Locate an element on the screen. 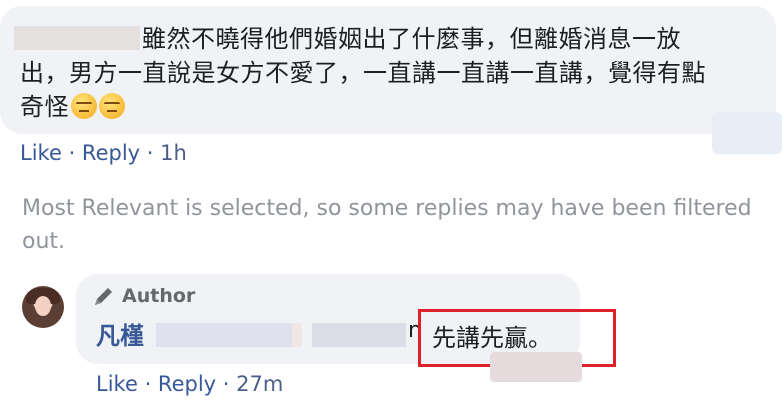  reaction-count-redacted is located at coordinates (536, 367).